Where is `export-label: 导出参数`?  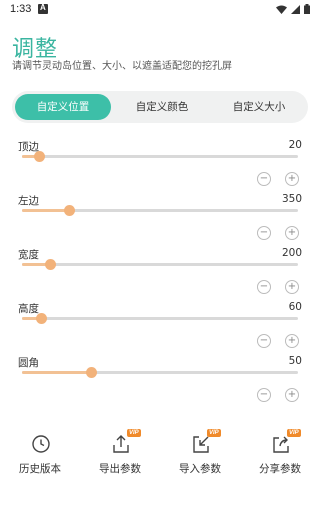
export-label: 导出参数 is located at coordinates (120, 469).